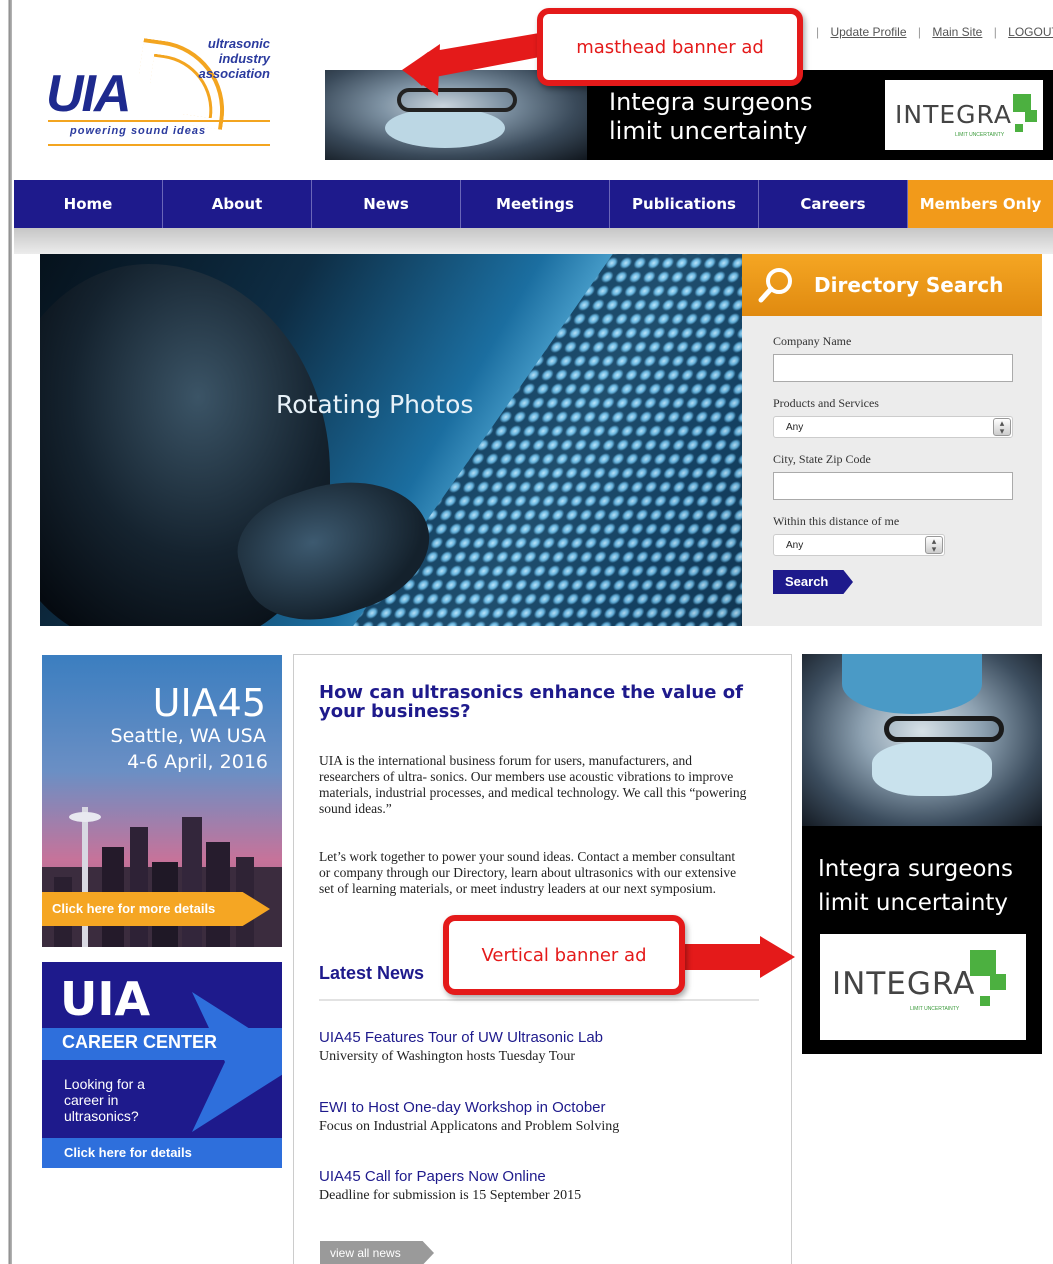 The image size is (1053, 1264). Describe the element at coordinates (670, 47) in the screenshot. I see `masthead-ad-callout: masthead banner ad` at that location.